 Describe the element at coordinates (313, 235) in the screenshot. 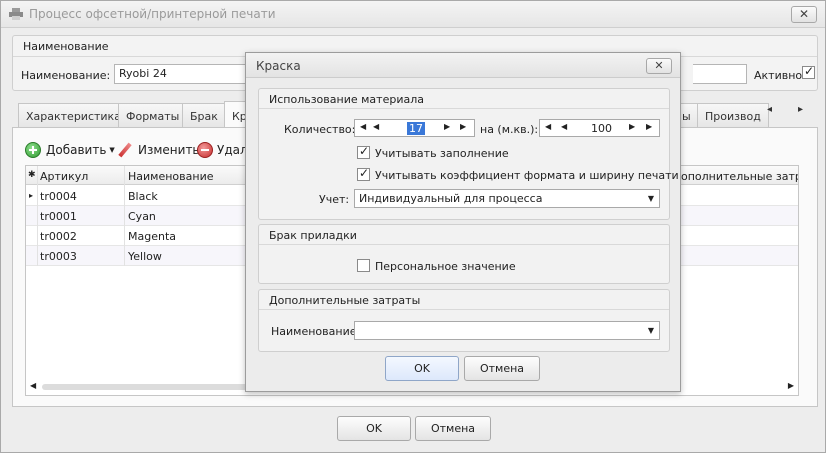

I see `waste-group-caption: Брак приладки` at that location.